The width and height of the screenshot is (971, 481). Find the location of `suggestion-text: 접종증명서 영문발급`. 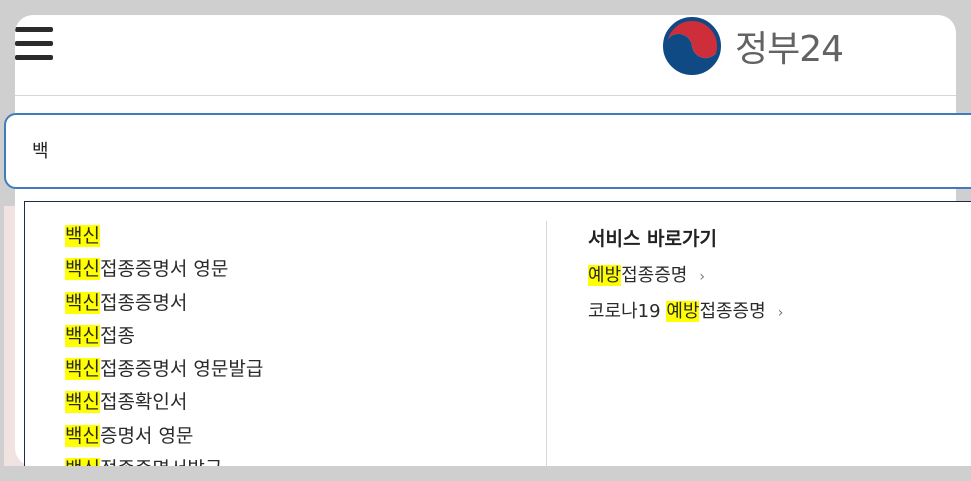

suggestion-text: 접종증명서 영문발급 is located at coordinates (181, 369).